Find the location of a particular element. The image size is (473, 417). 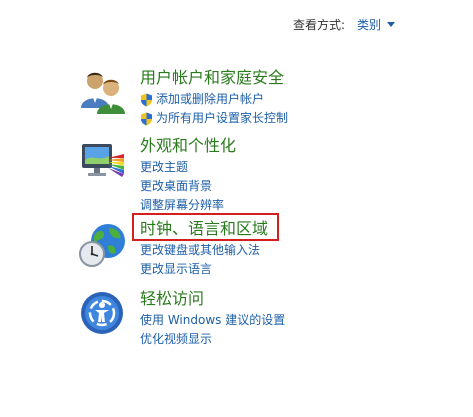

set-parental-controls-link: 为所有用户设置家长控制 is located at coordinates (214, 118).